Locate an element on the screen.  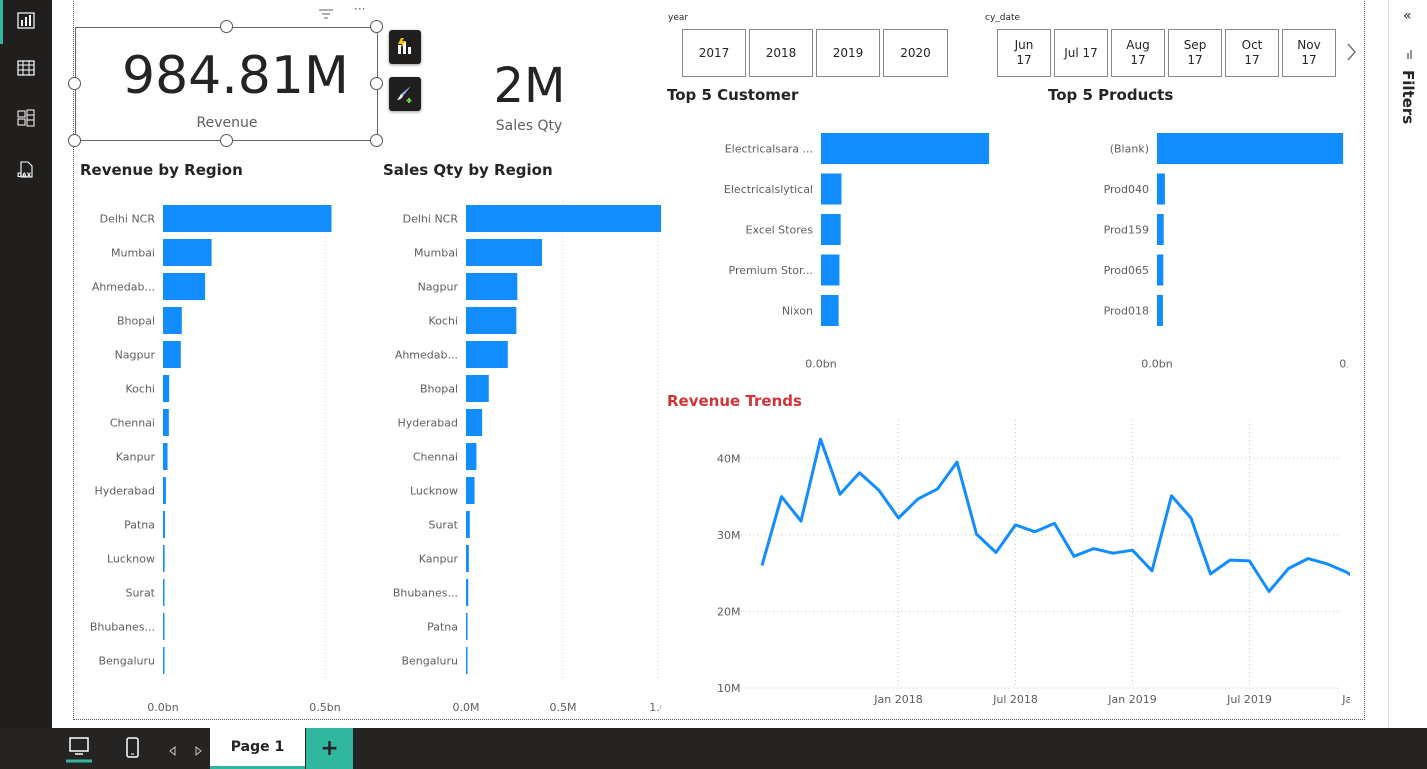
mobile-layout-button is located at coordinates (133, 748).